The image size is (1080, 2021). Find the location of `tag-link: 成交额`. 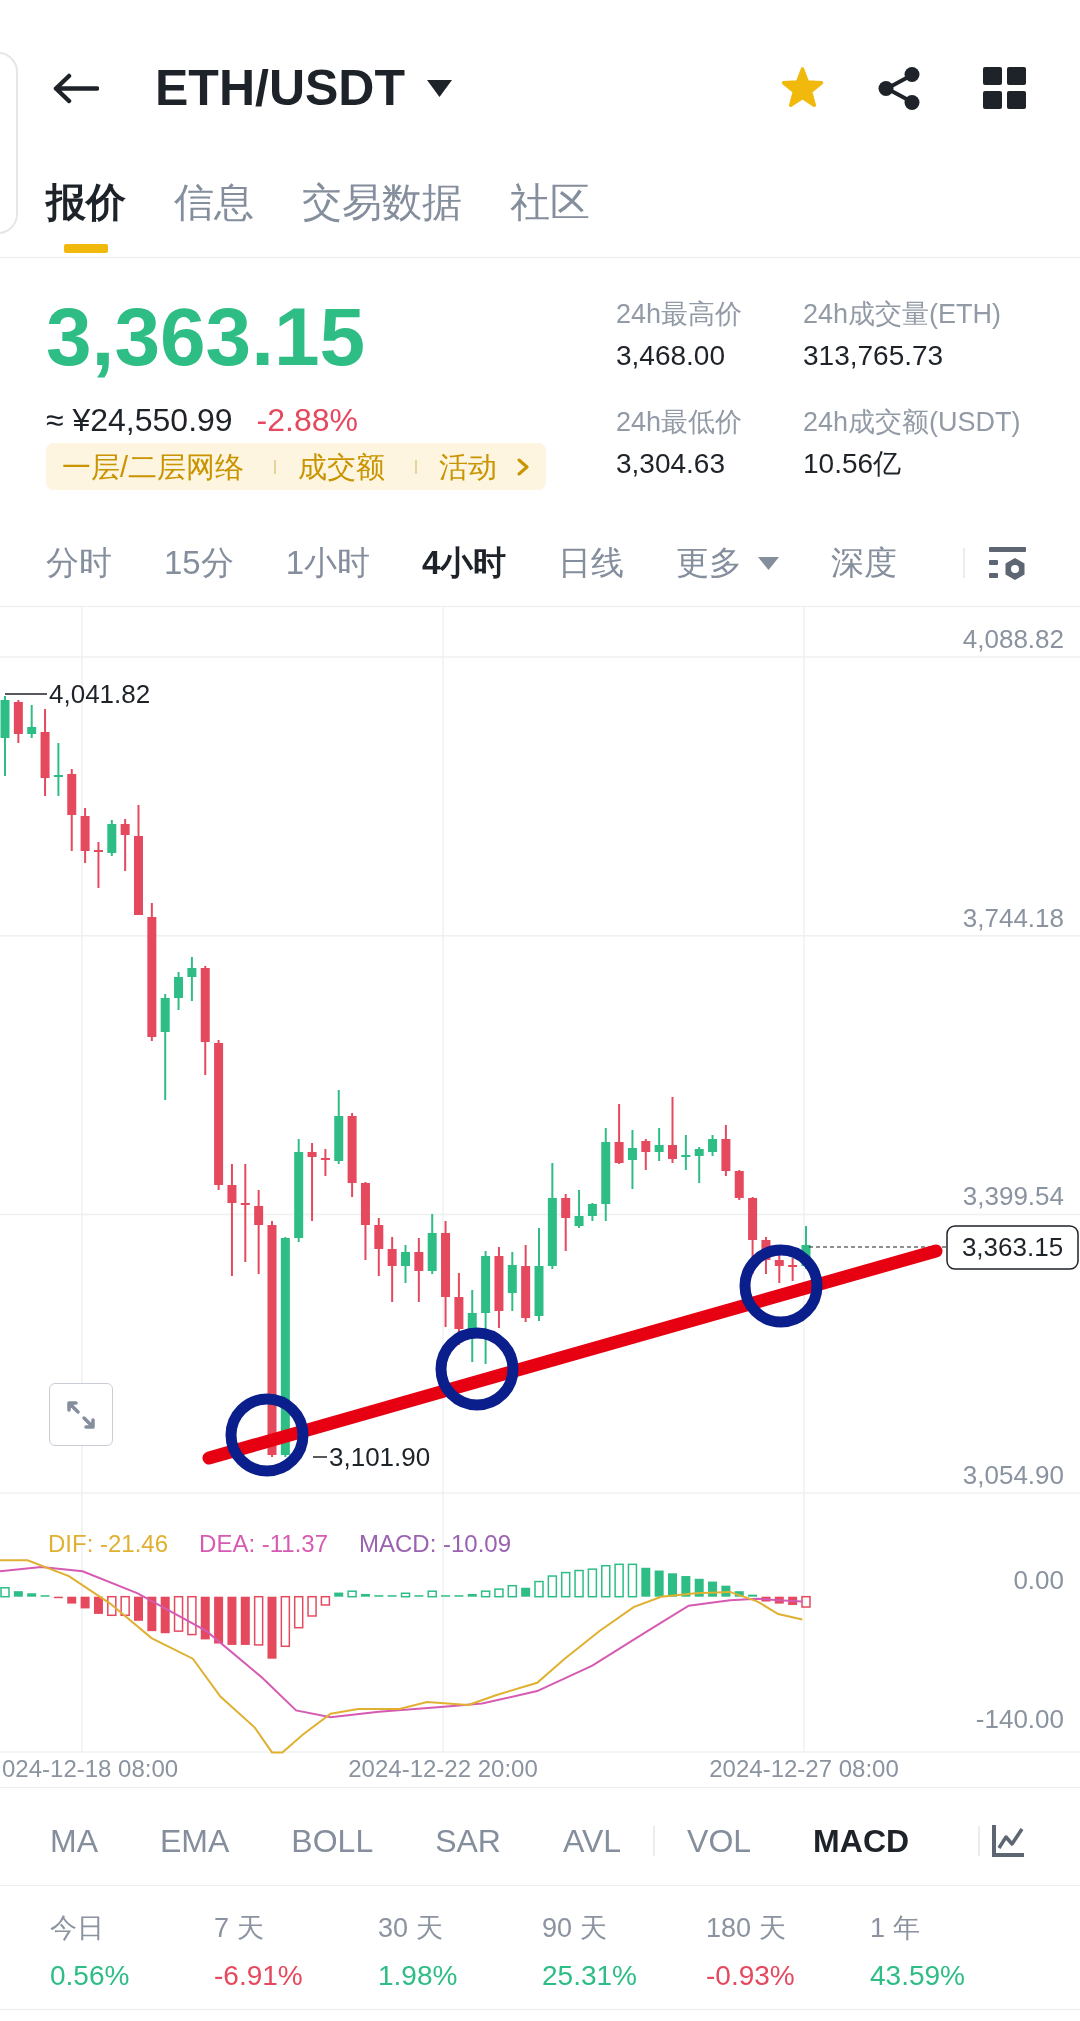

tag-link: 成交额 is located at coordinates (342, 466).